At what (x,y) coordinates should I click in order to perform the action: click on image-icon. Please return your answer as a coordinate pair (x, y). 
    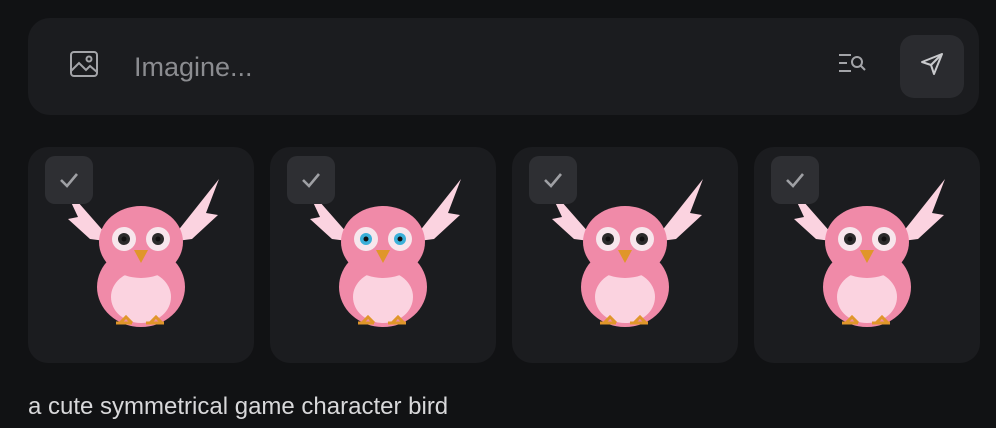
    Looking at the image, I should click on (84, 66).